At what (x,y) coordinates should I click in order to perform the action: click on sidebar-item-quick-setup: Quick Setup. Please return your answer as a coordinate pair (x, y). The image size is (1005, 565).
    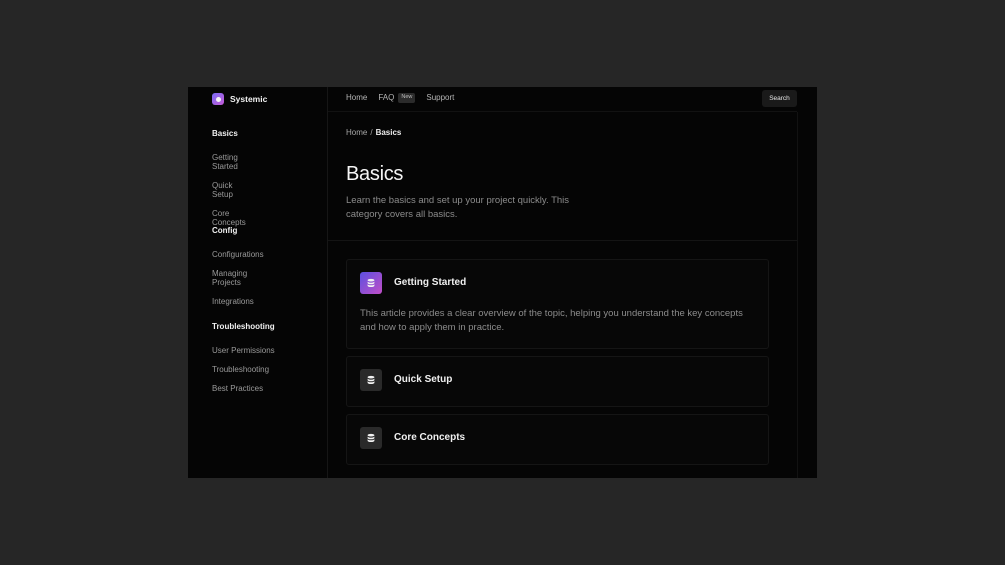
    Looking at the image, I should click on (229, 190).